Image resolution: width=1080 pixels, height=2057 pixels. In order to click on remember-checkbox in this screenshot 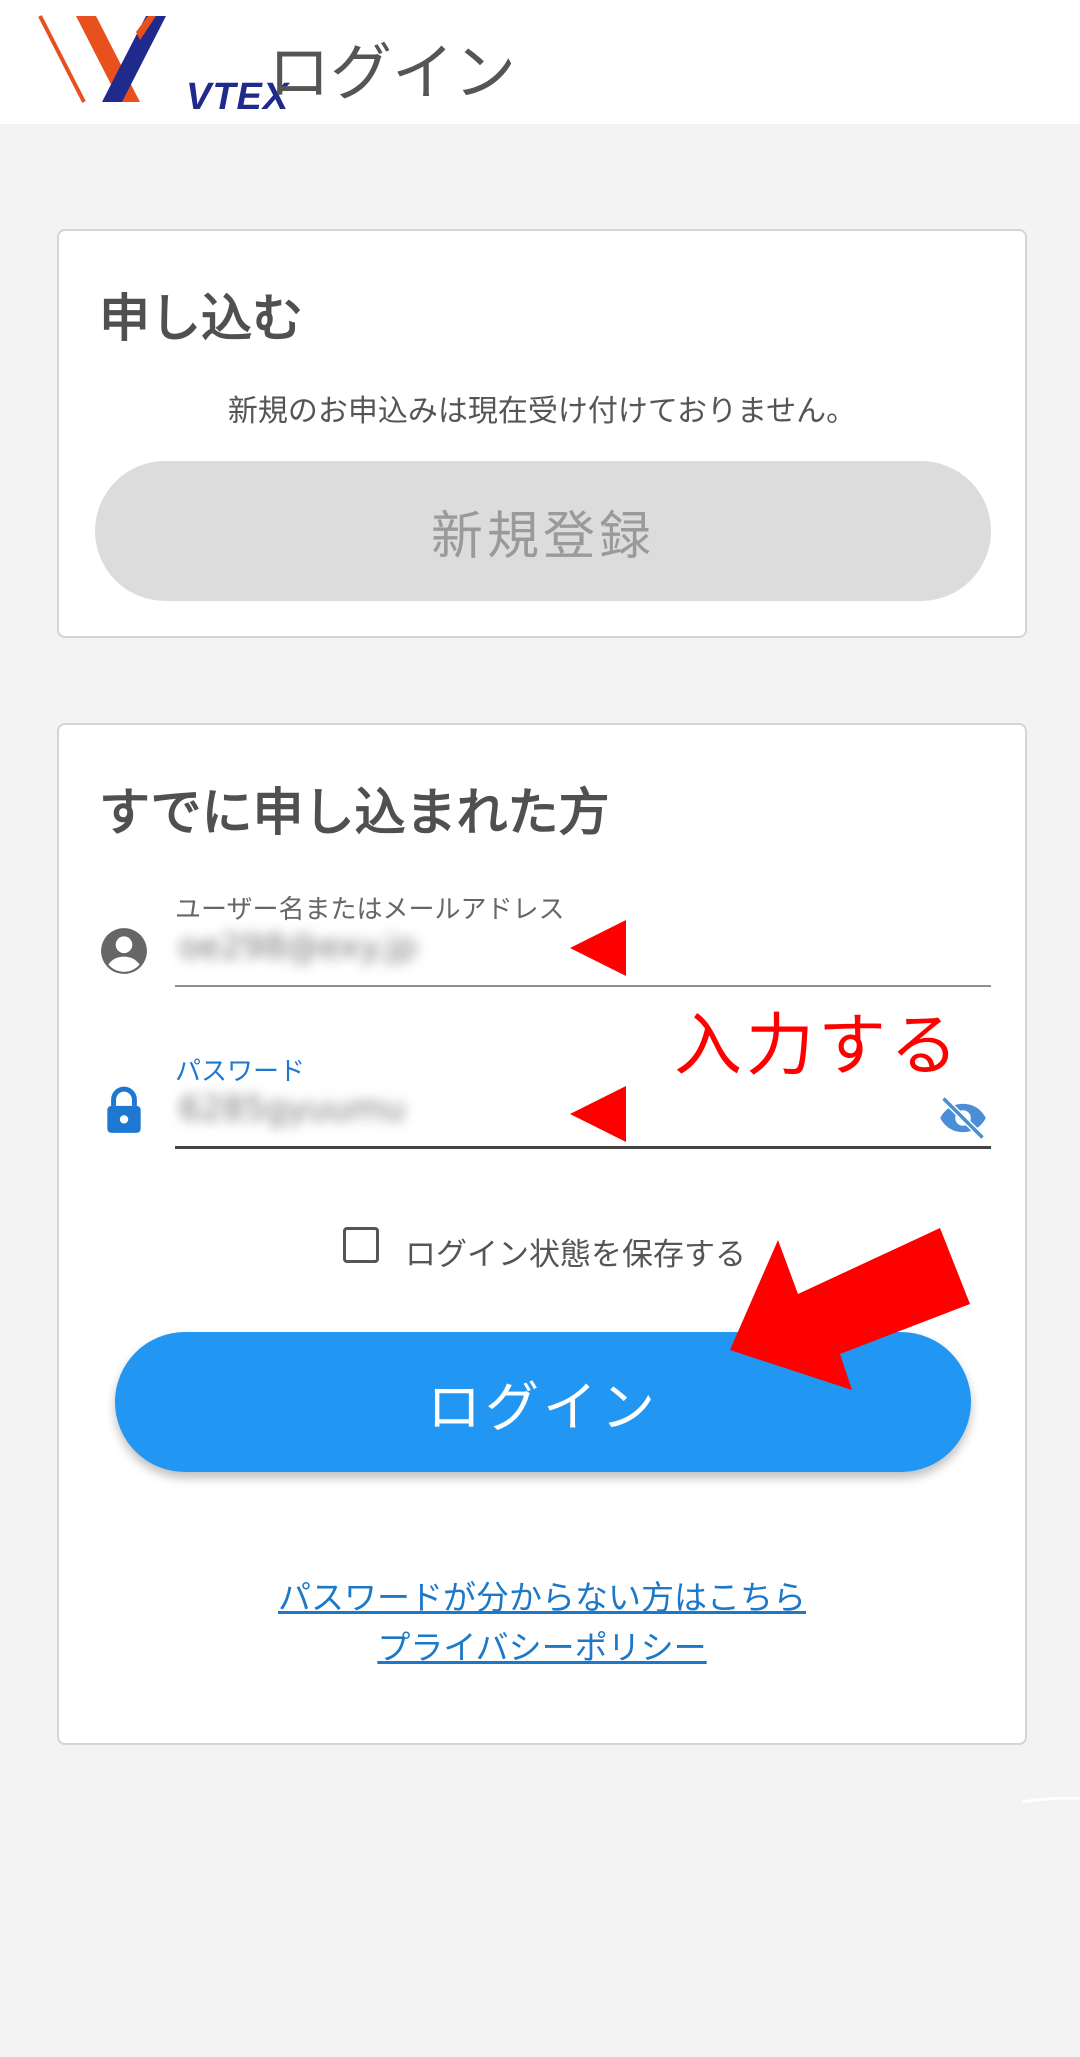, I will do `click(361, 1245)`.